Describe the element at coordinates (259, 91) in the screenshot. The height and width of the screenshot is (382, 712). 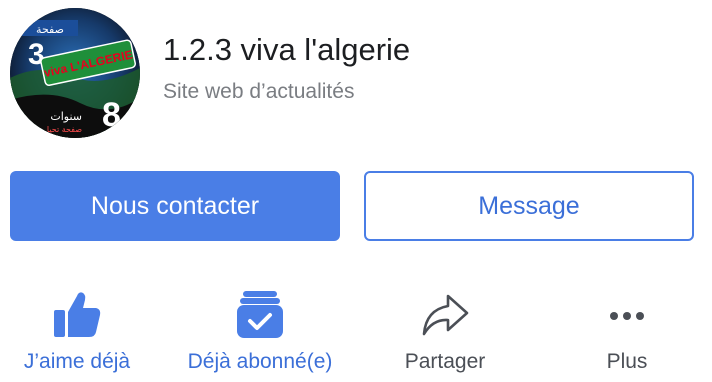
I see `page-category: Site web d’actualités` at that location.